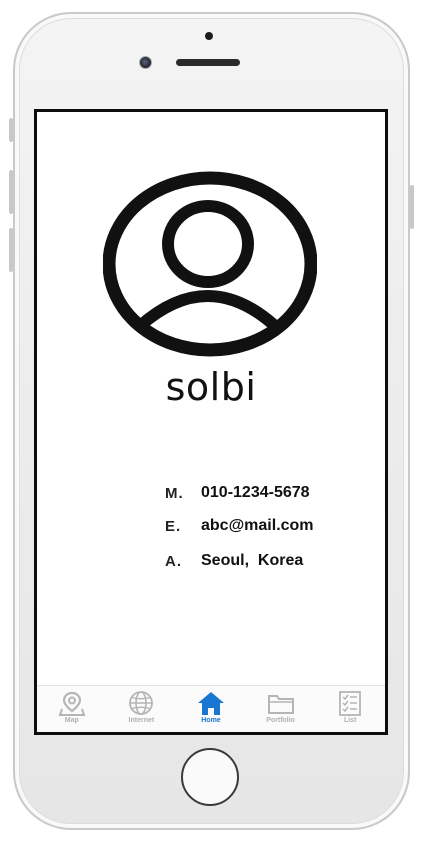 The height and width of the screenshot is (845, 426). Describe the element at coordinates (211, 387) in the screenshot. I see `profile-name: solbi` at that location.